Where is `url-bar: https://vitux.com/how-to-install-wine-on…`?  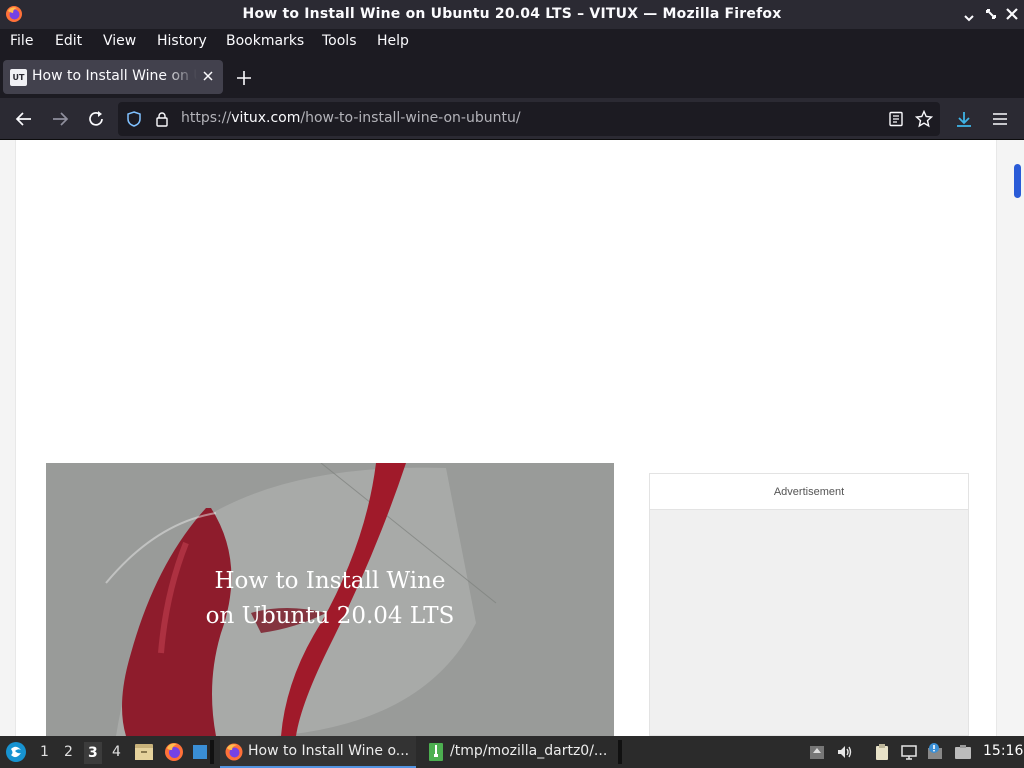
url-bar: https://vitux.com/how-to-install-wine-on… is located at coordinates (529, 119).